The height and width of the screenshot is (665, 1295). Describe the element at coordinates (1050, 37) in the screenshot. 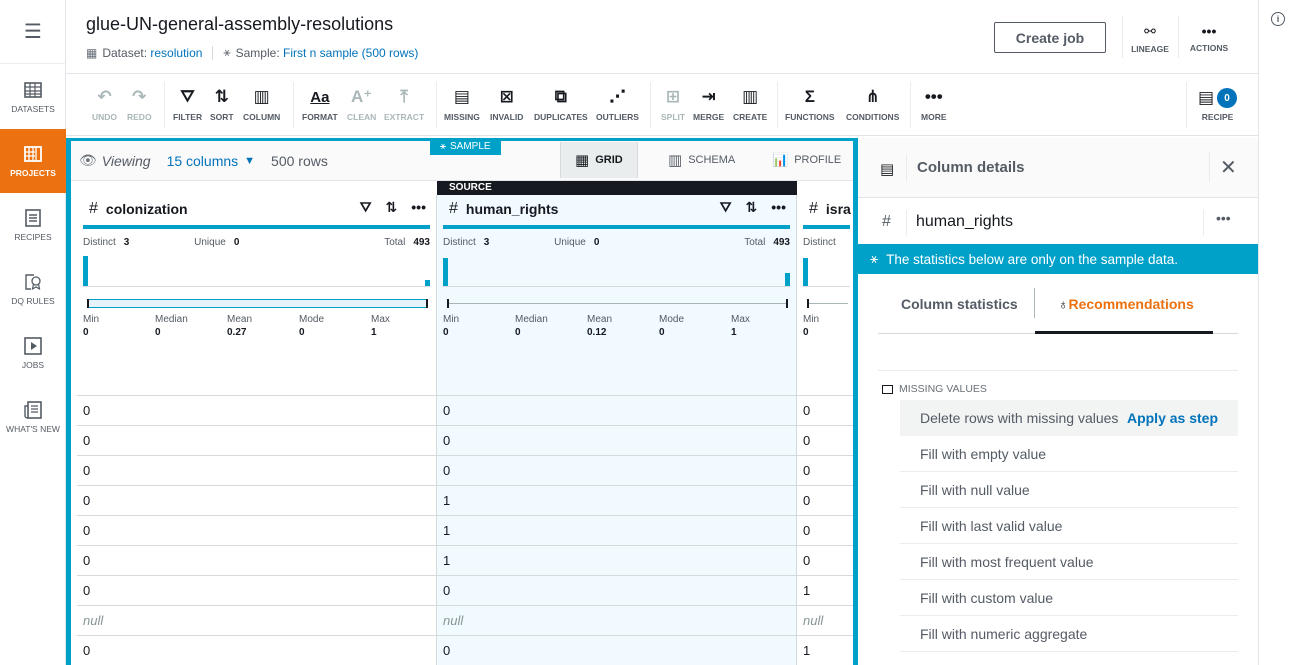

I see `create-job-button: Create job` at that location.